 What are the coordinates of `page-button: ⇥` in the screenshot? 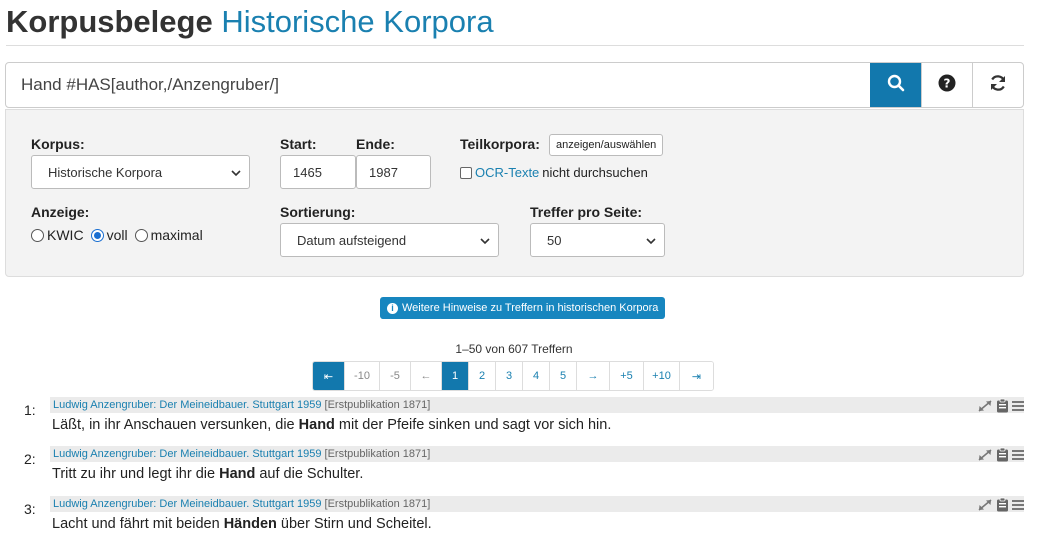 It's located at (696, 376).